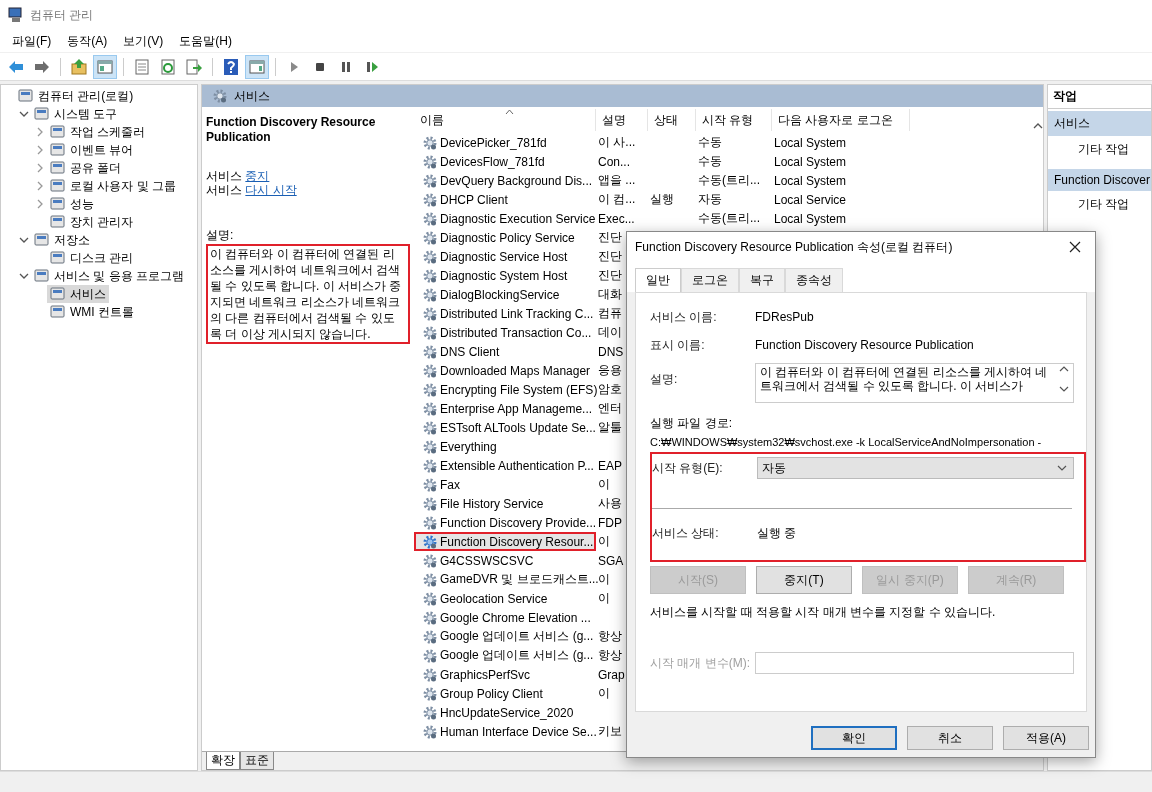 The width and height of the screenshot is (1152, 792). I want to click on hint-text: 서비스를 시작할 때 적용할 시작 매개 변수를 지정할 수 있습니다., so click(823, 612).